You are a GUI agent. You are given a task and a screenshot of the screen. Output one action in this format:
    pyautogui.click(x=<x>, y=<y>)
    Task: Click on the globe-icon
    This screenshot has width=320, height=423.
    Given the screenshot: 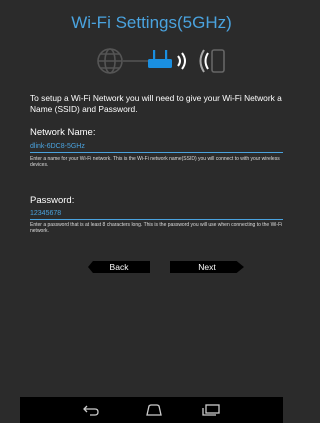 What is the action you would take?
    pyautogui.click(x=110, y=61)
    